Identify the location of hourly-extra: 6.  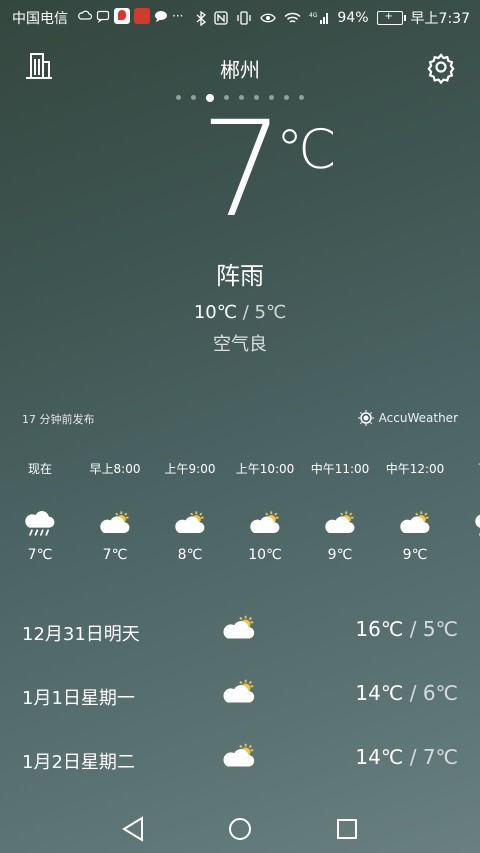
(465, 492).